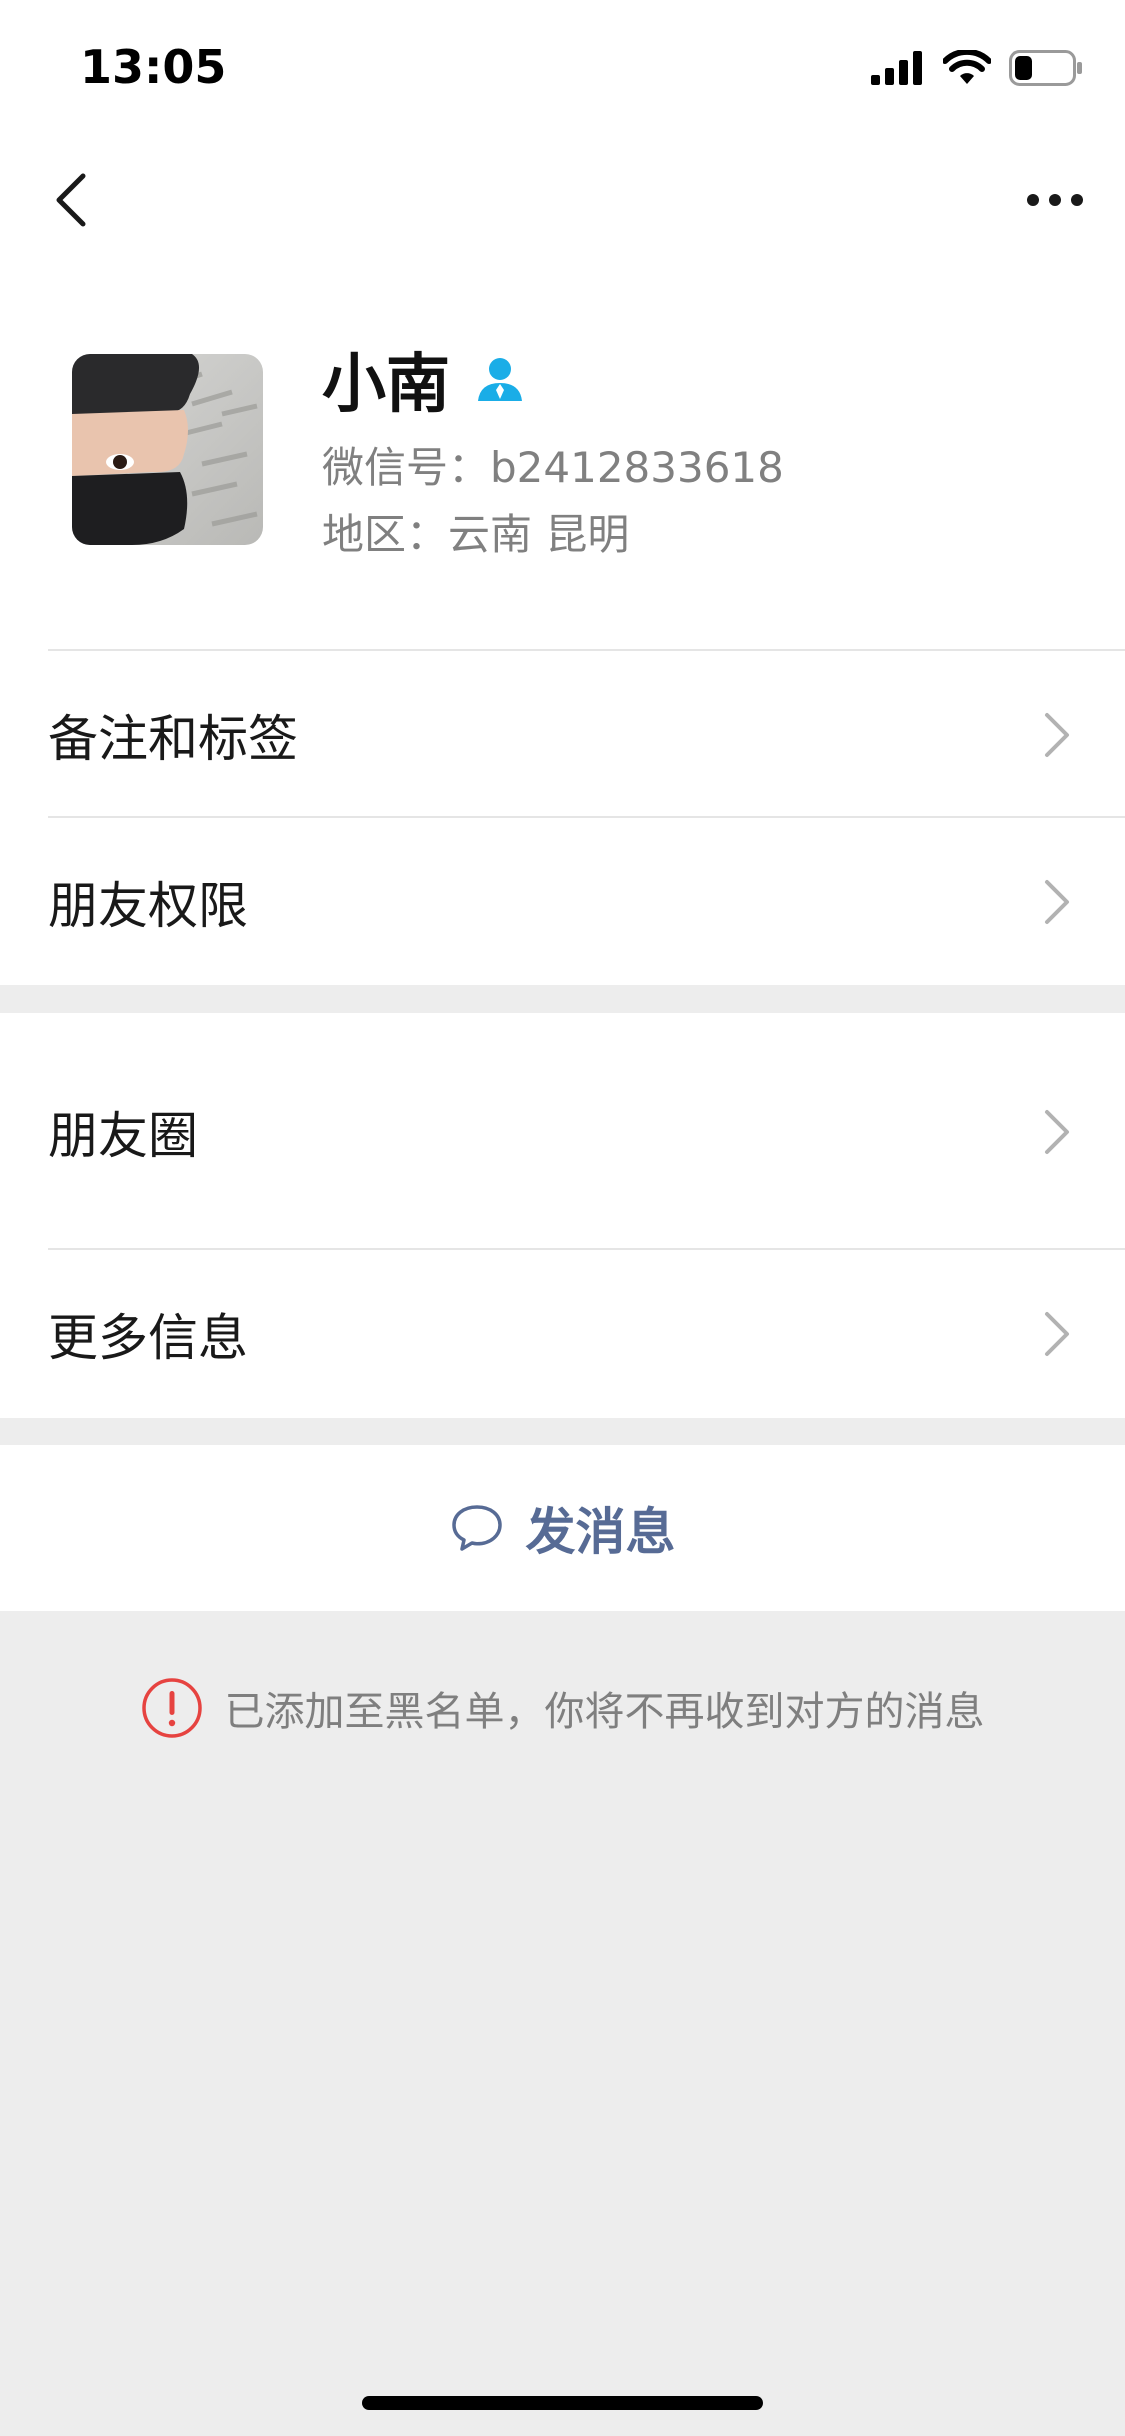 Image resolution: width=1125 pixels, height=2436 pixels. What do you see at coordinates (562, 70) in the screenshot?
I see `status-bar: 13:05` at bounding box center [562, 70].